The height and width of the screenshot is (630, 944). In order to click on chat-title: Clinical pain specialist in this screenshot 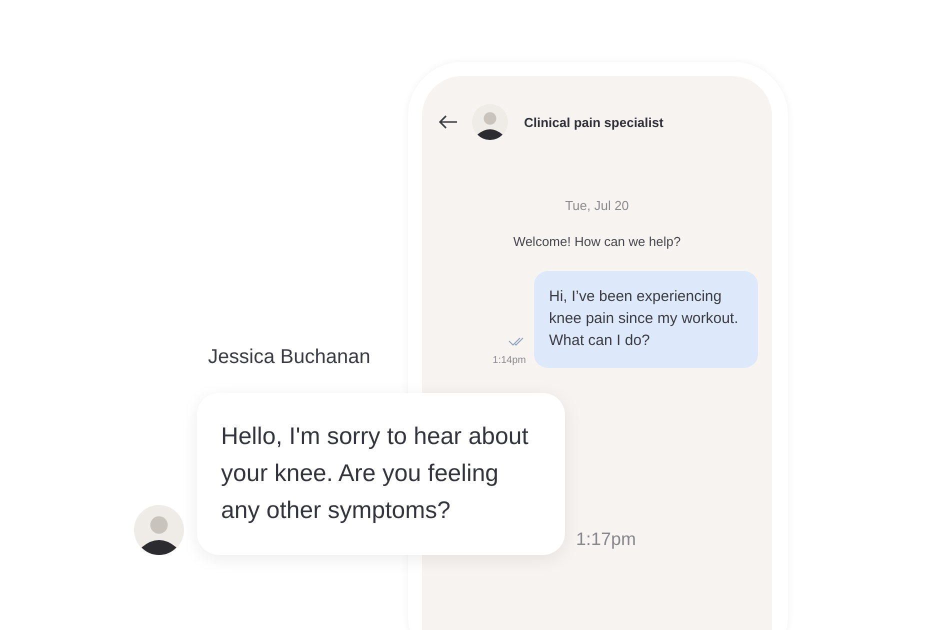, I will do `click(594, 122)`.